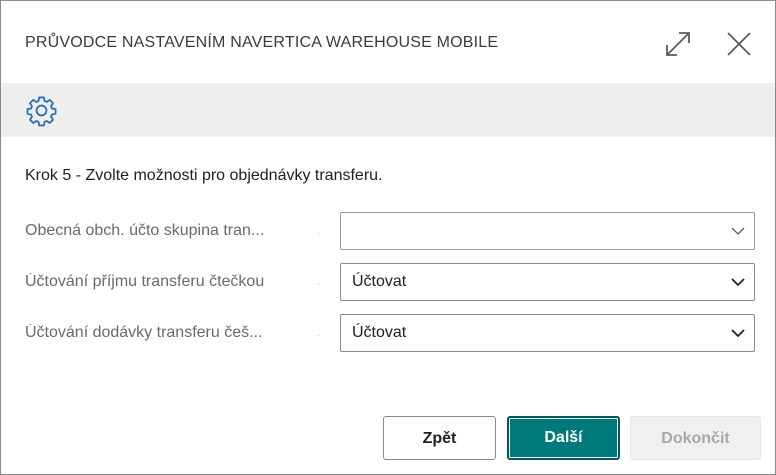 This screenshot has width=776, height=475. I want to click on close-icon, so click(739, 44).